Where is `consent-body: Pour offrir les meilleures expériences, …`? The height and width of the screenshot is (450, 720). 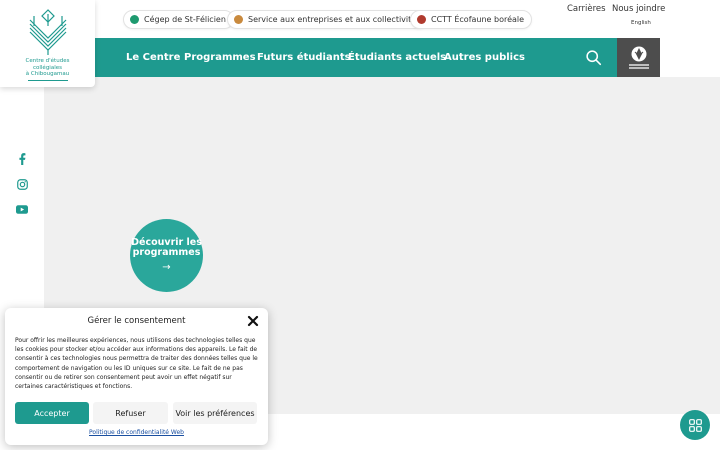
consent-body: Pour offrir les meilleures expériences, … is located at coordinates (136, 364).